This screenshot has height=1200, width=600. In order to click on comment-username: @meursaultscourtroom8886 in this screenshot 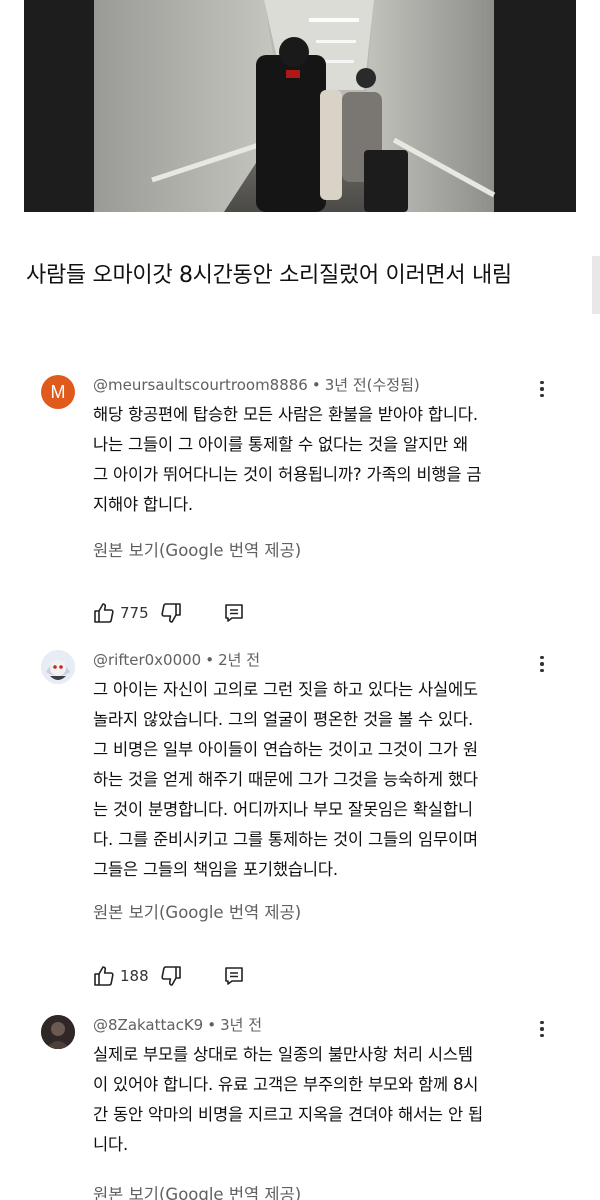, I will do `click(200, 385)`.